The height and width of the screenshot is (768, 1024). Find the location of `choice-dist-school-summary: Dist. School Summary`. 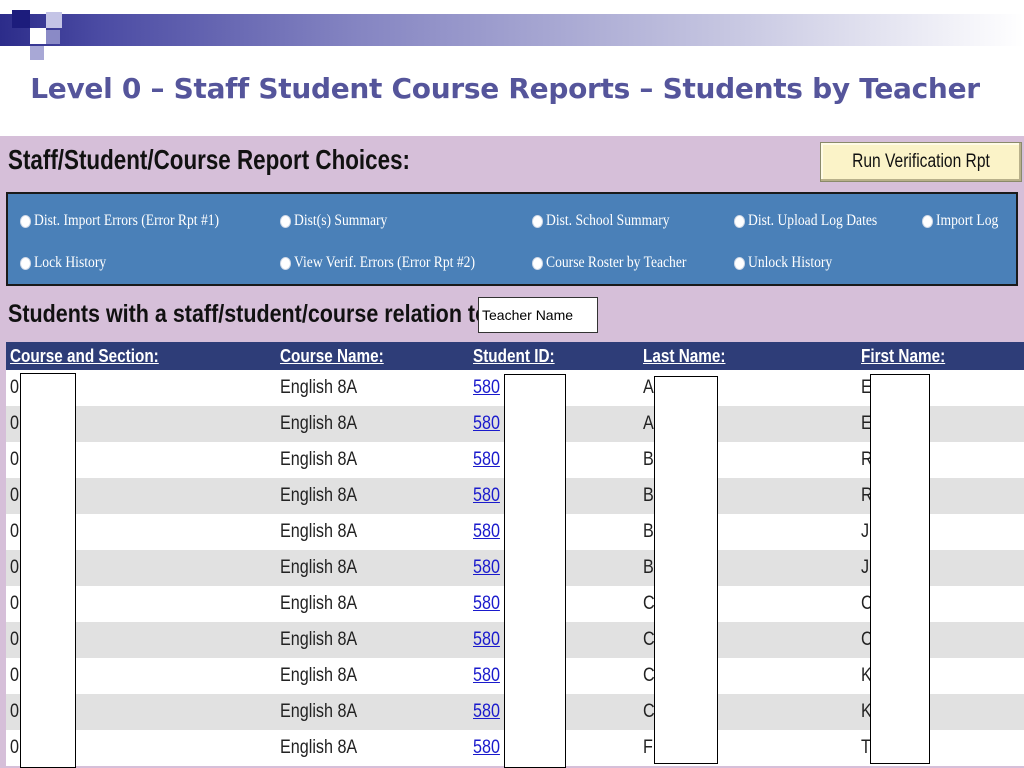

choice-dist-school-summary: Dist. School Summary is located at coordinates (611, 221).